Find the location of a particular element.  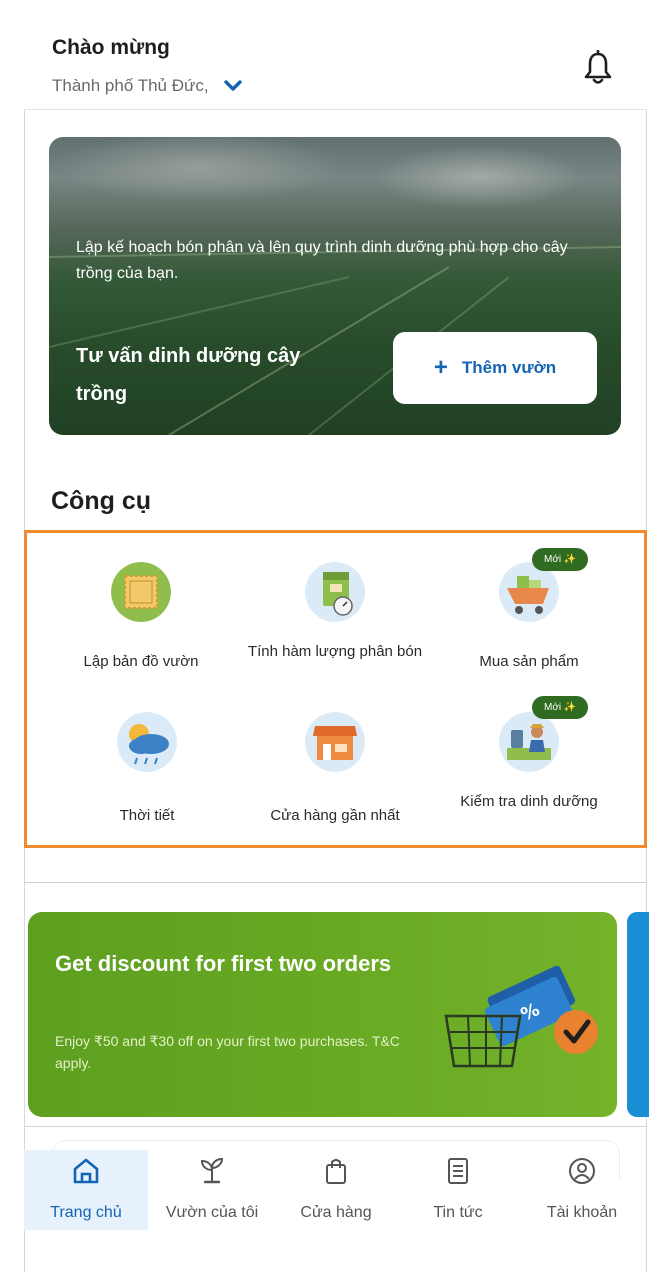

news-icon is located at coordinates (458, 1171).